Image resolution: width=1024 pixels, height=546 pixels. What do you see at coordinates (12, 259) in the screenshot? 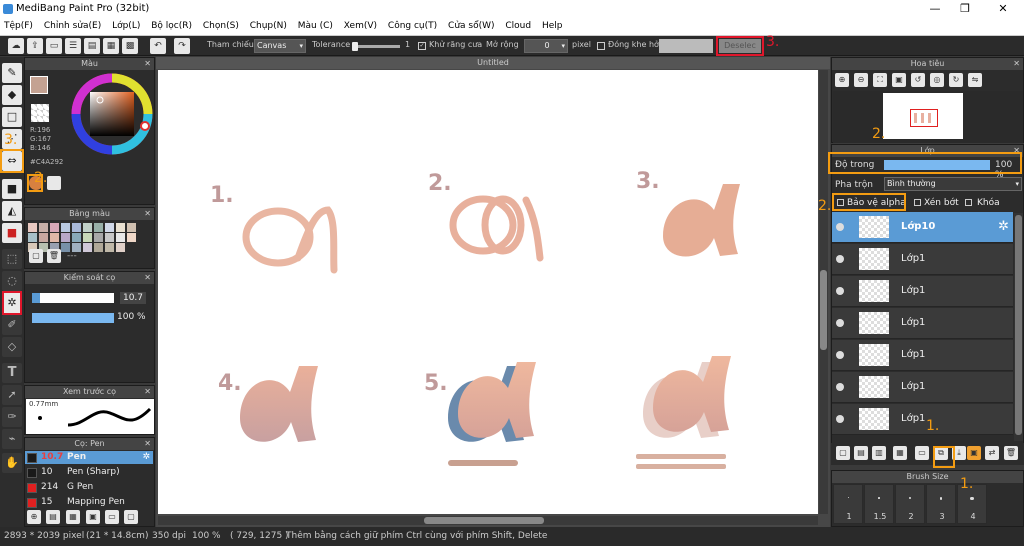
I see `select-rect-tool-icon: ⬚` at bounding box center [12, 259].